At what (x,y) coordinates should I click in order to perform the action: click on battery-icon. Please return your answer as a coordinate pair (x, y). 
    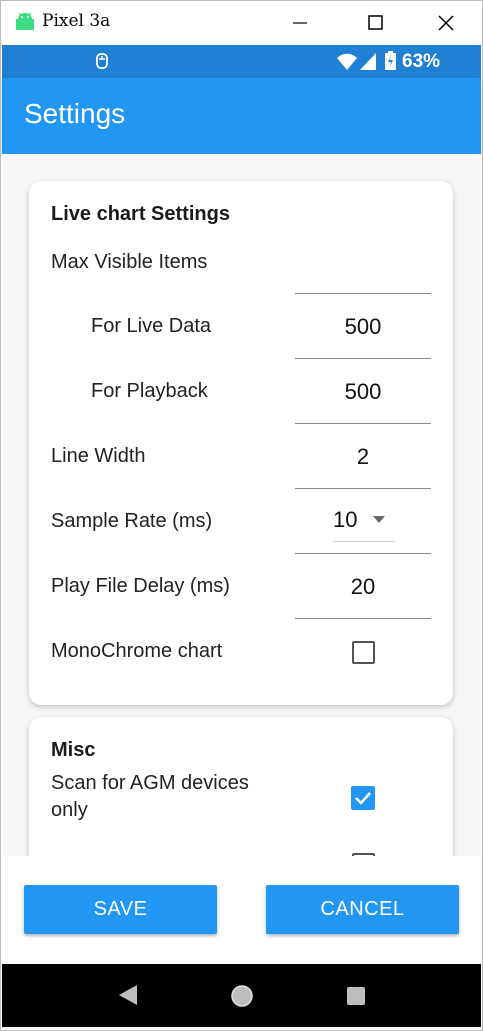
    Looking at the image, I should click on (390, 60).